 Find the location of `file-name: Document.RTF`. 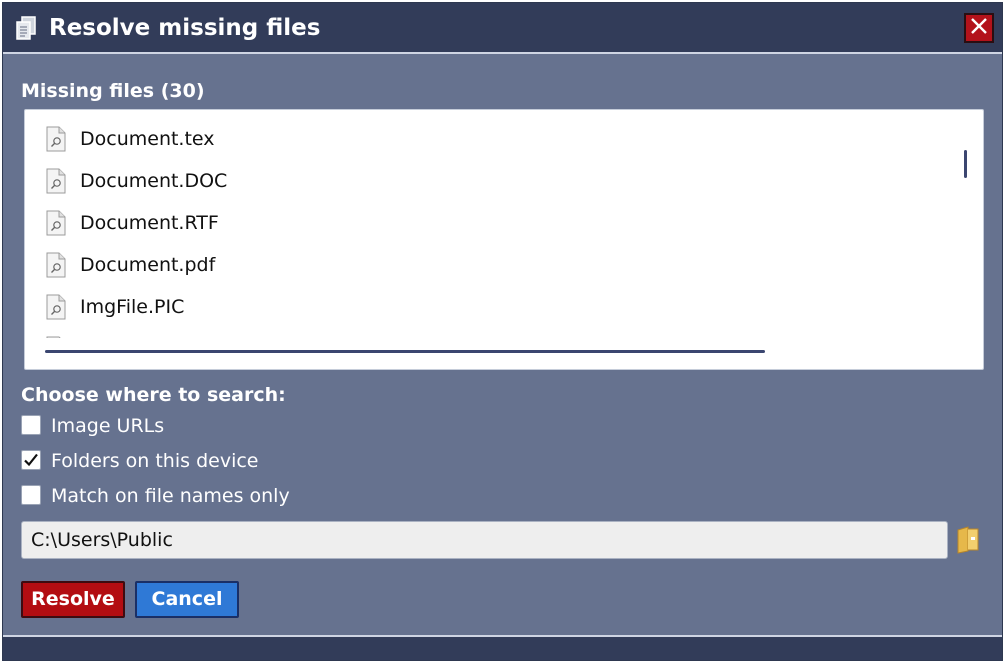

file-name: Document.RTF is located at coordinates (149, 223).